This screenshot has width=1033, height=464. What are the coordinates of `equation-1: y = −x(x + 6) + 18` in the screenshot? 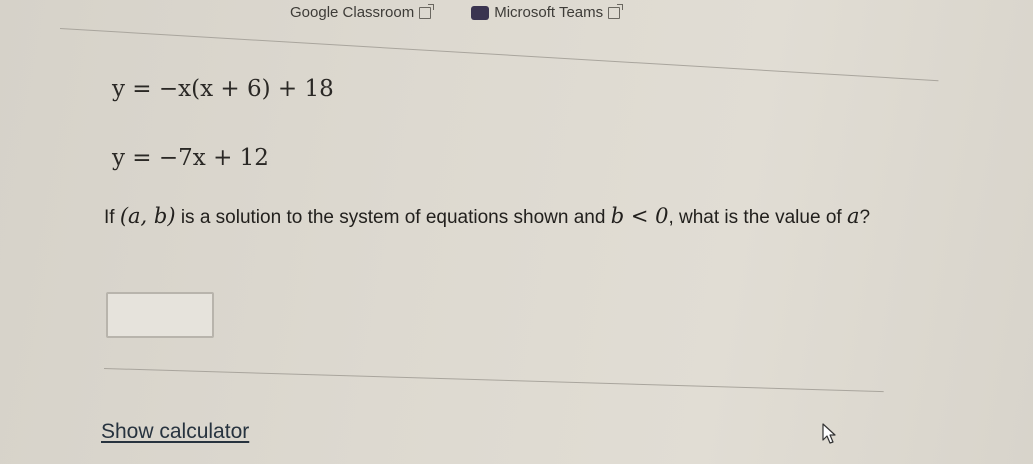 It's located at (223, 89).